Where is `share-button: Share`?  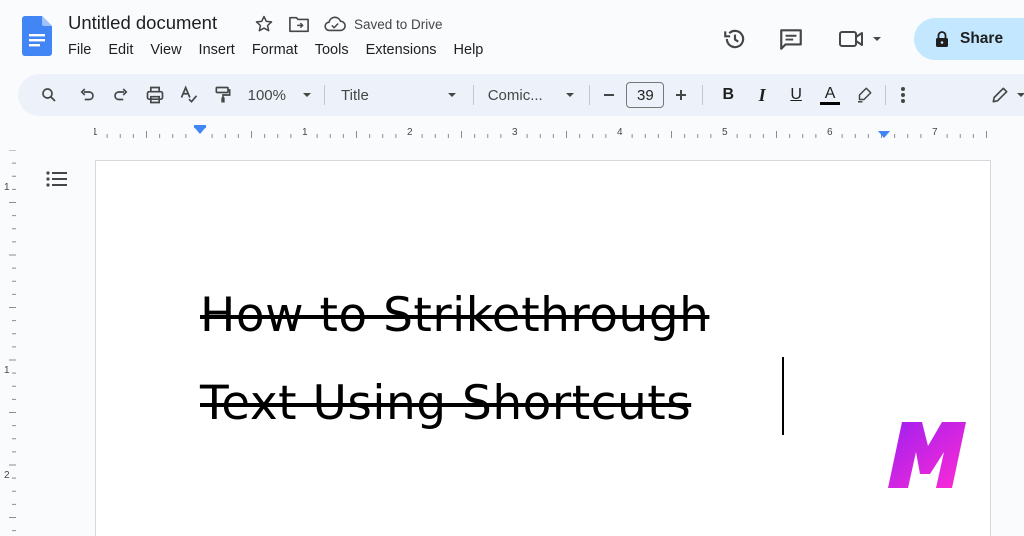 share-button: Share is located at coordinates (969, 39).